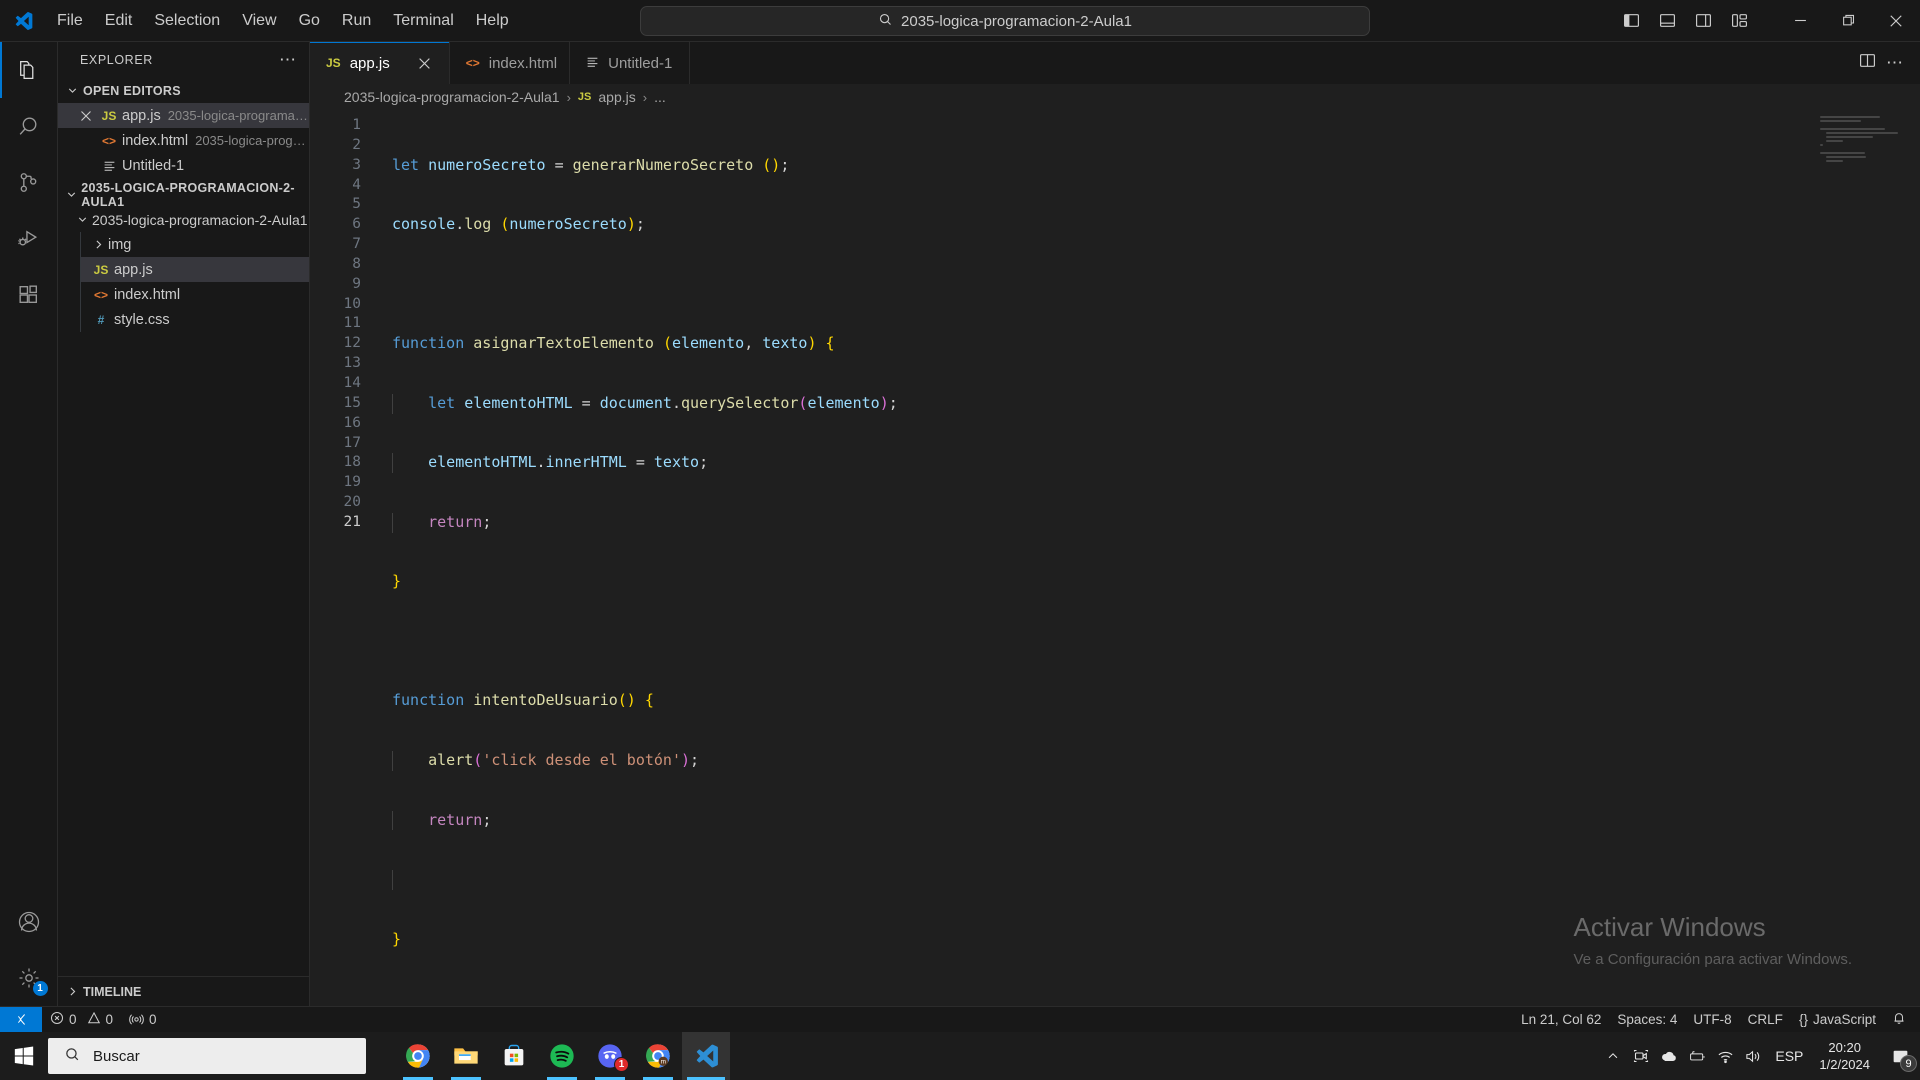 The width and height of the screenshot is (1920, 1080). Describe the element at coordinates (1896, 21) in the screenshot. I see `close-button` at that location.